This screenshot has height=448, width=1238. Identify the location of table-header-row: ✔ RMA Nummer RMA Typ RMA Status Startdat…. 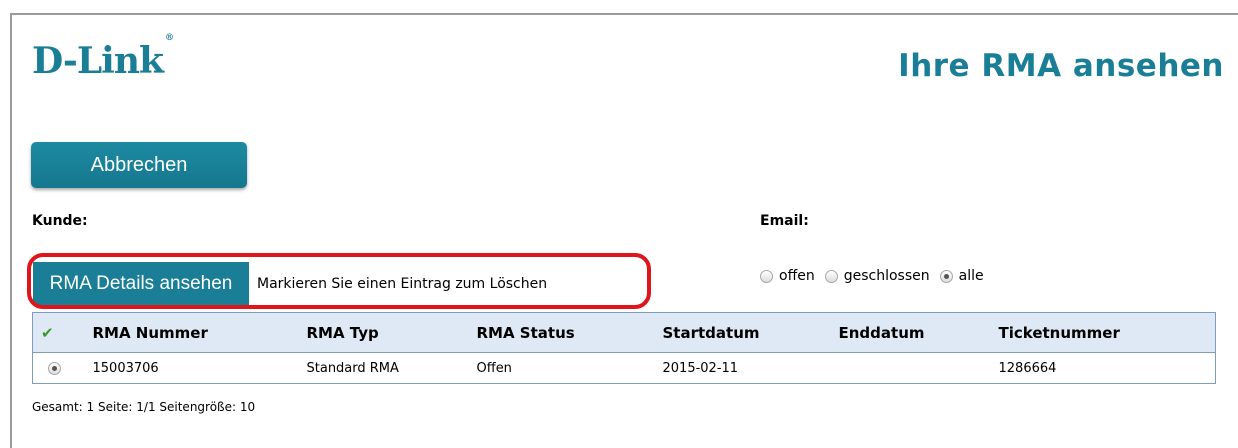
(624, 332).